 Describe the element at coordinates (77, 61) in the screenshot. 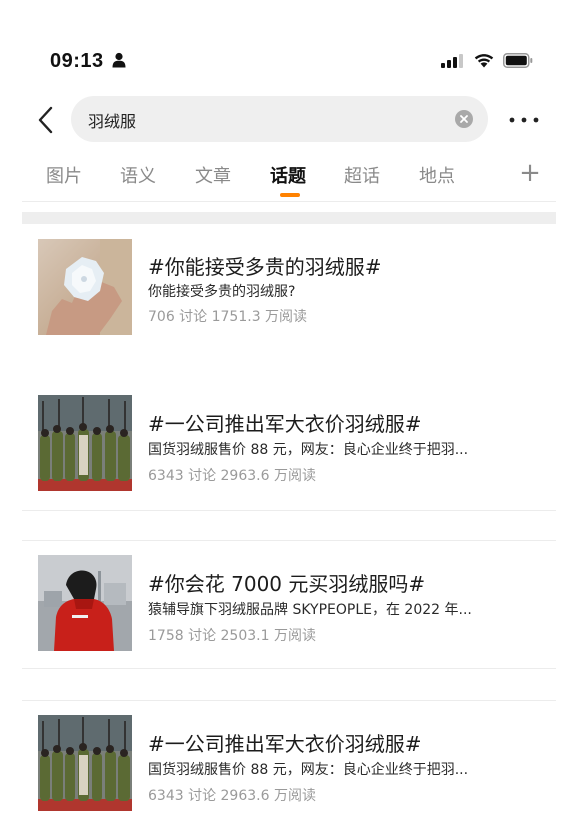

I see `status-time: 09:13` at that location.